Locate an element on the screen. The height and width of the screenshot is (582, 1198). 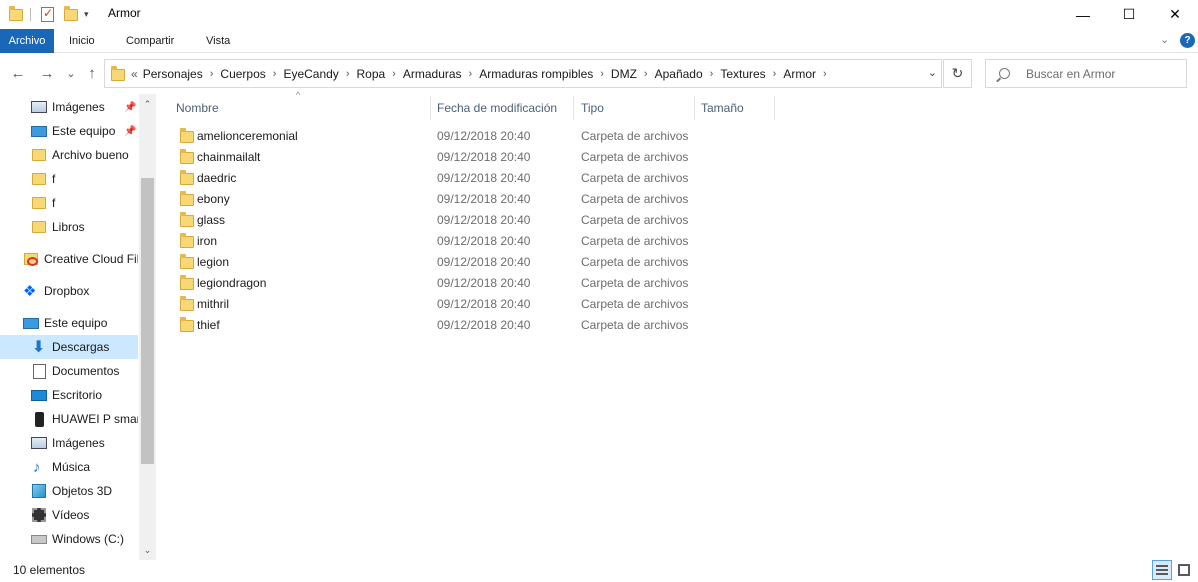
search-input is located at coordinates (1101, 73).